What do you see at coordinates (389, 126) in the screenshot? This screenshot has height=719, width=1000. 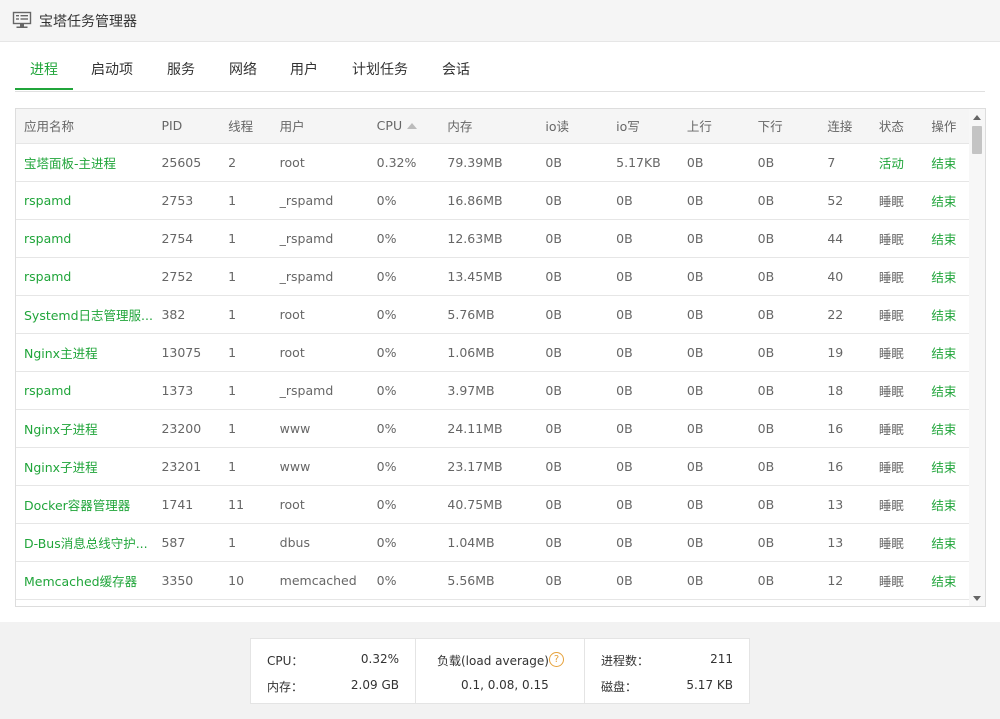 I see `column-header-cpu-label: CPU` at bounding box center [389, 126].